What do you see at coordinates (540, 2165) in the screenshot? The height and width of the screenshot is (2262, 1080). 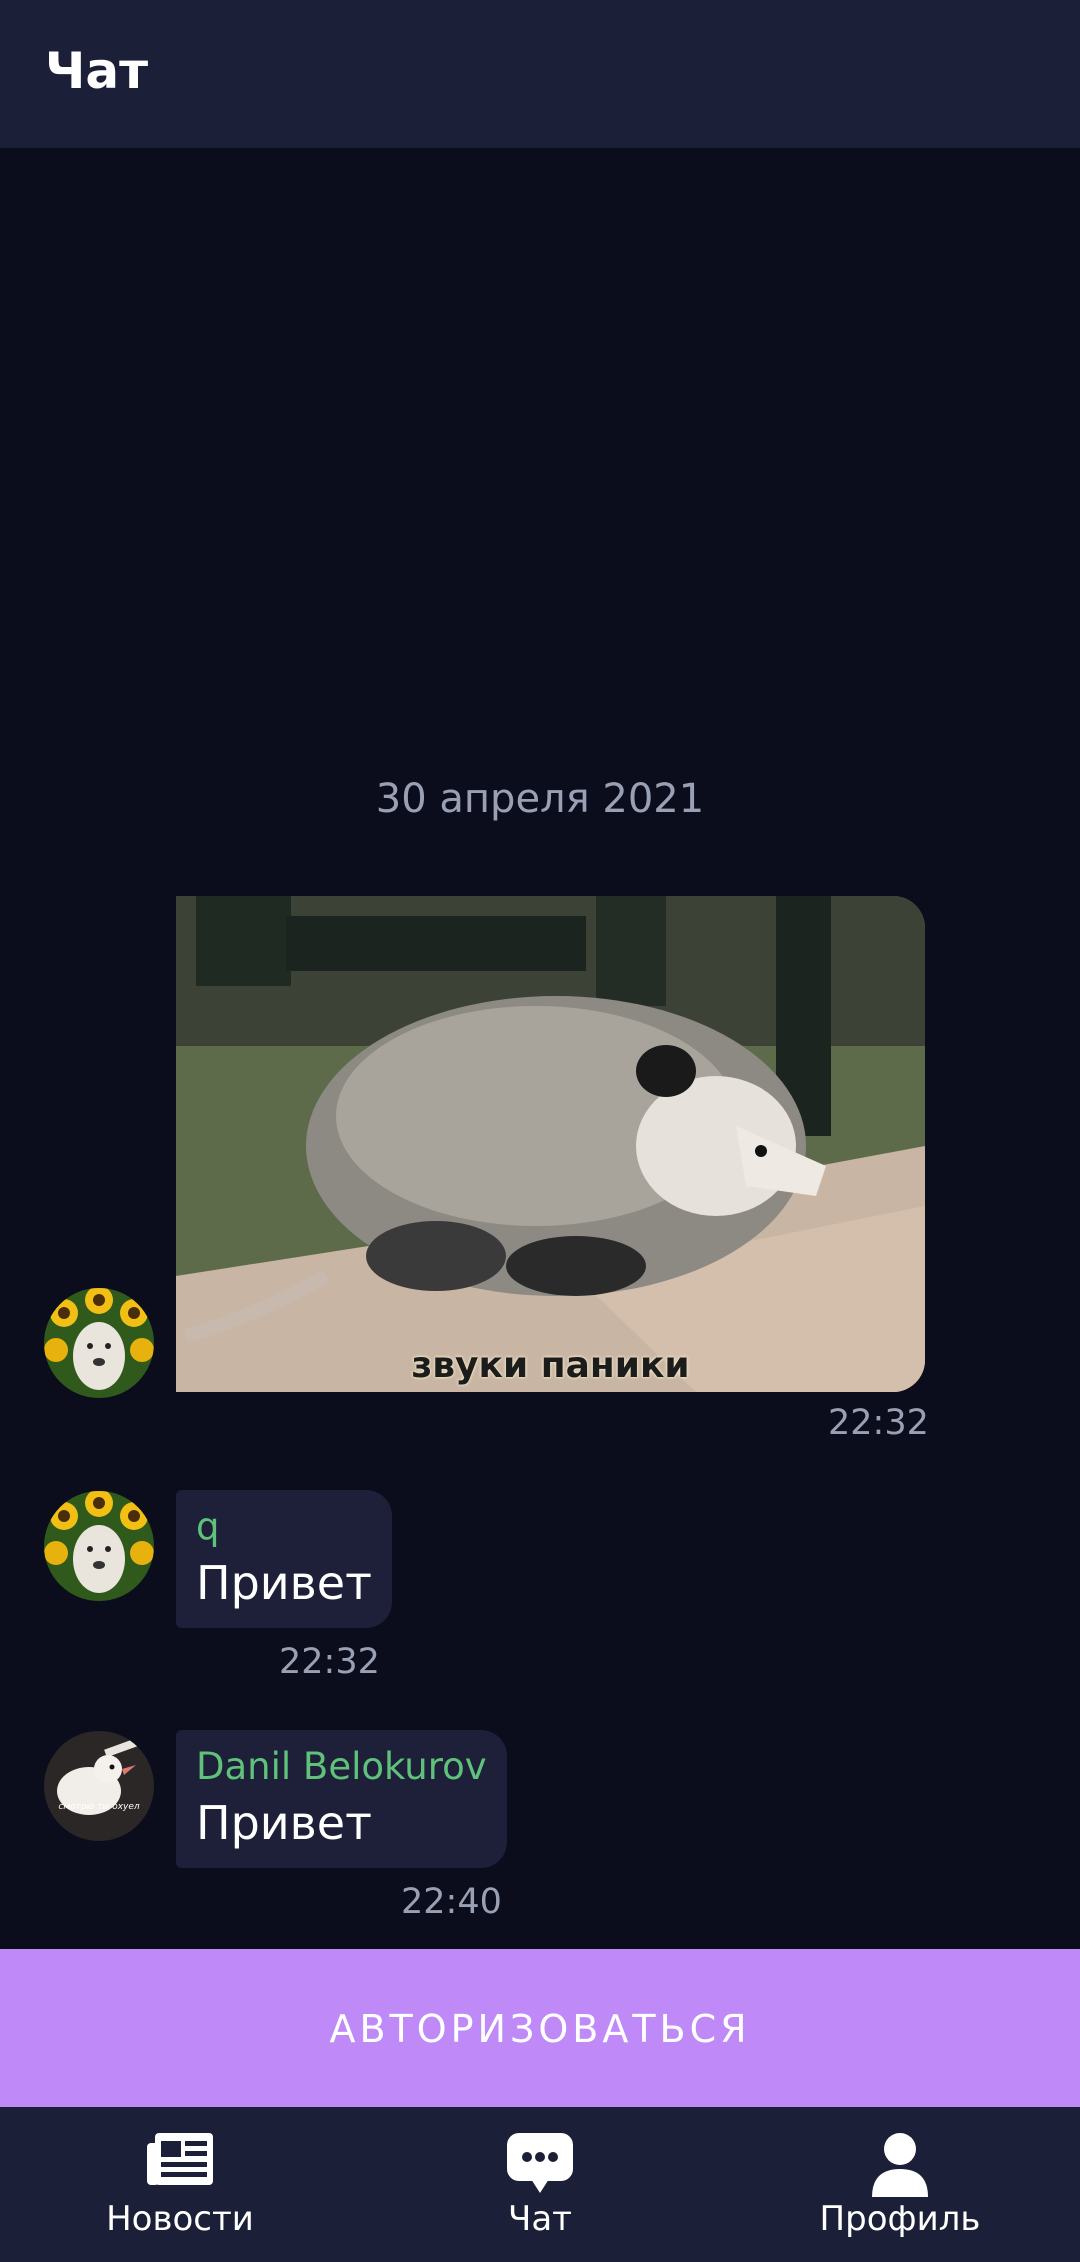 I see `chat-bubble-icon` at bounding box center [540, 2165].